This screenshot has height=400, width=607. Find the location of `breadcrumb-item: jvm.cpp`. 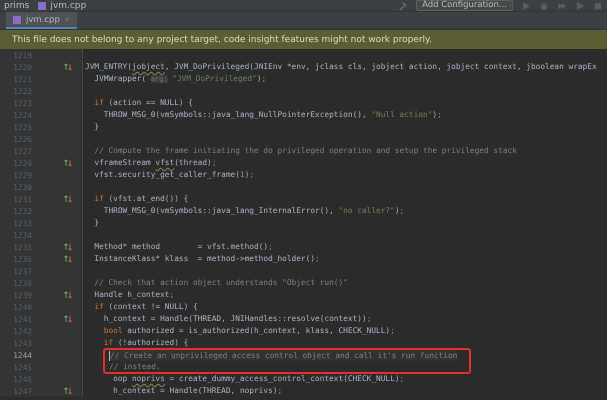

breadcrumb-item: jvm.cpp is located at coordinates (68, 5).